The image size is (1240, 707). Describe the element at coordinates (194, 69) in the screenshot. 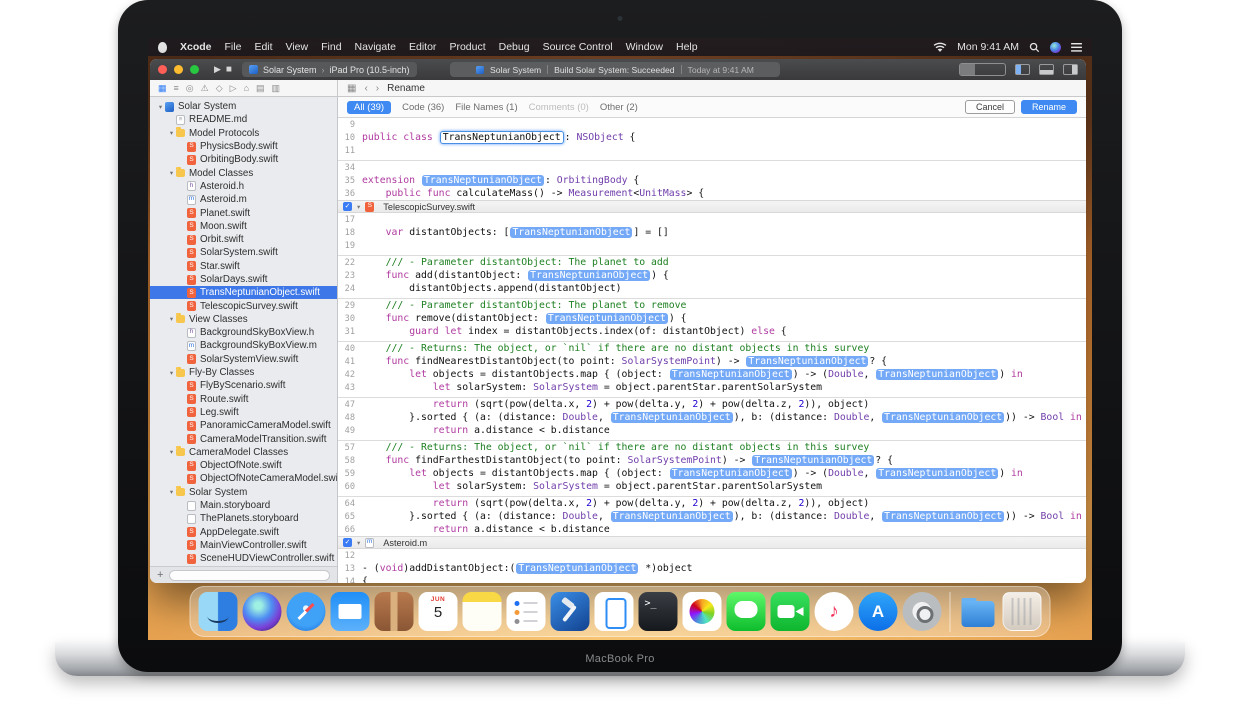

I see `zoom-window-button` at that location.